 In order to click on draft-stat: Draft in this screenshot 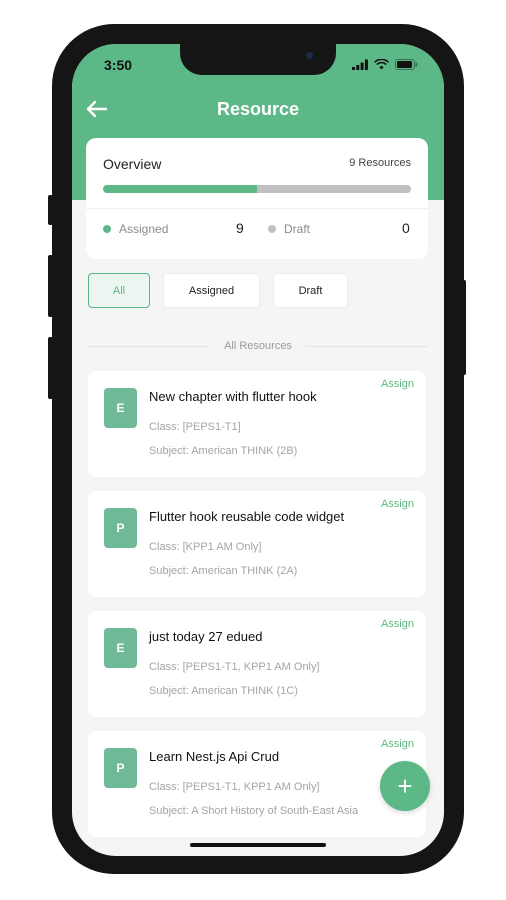, I will do `click(289, 229)`.